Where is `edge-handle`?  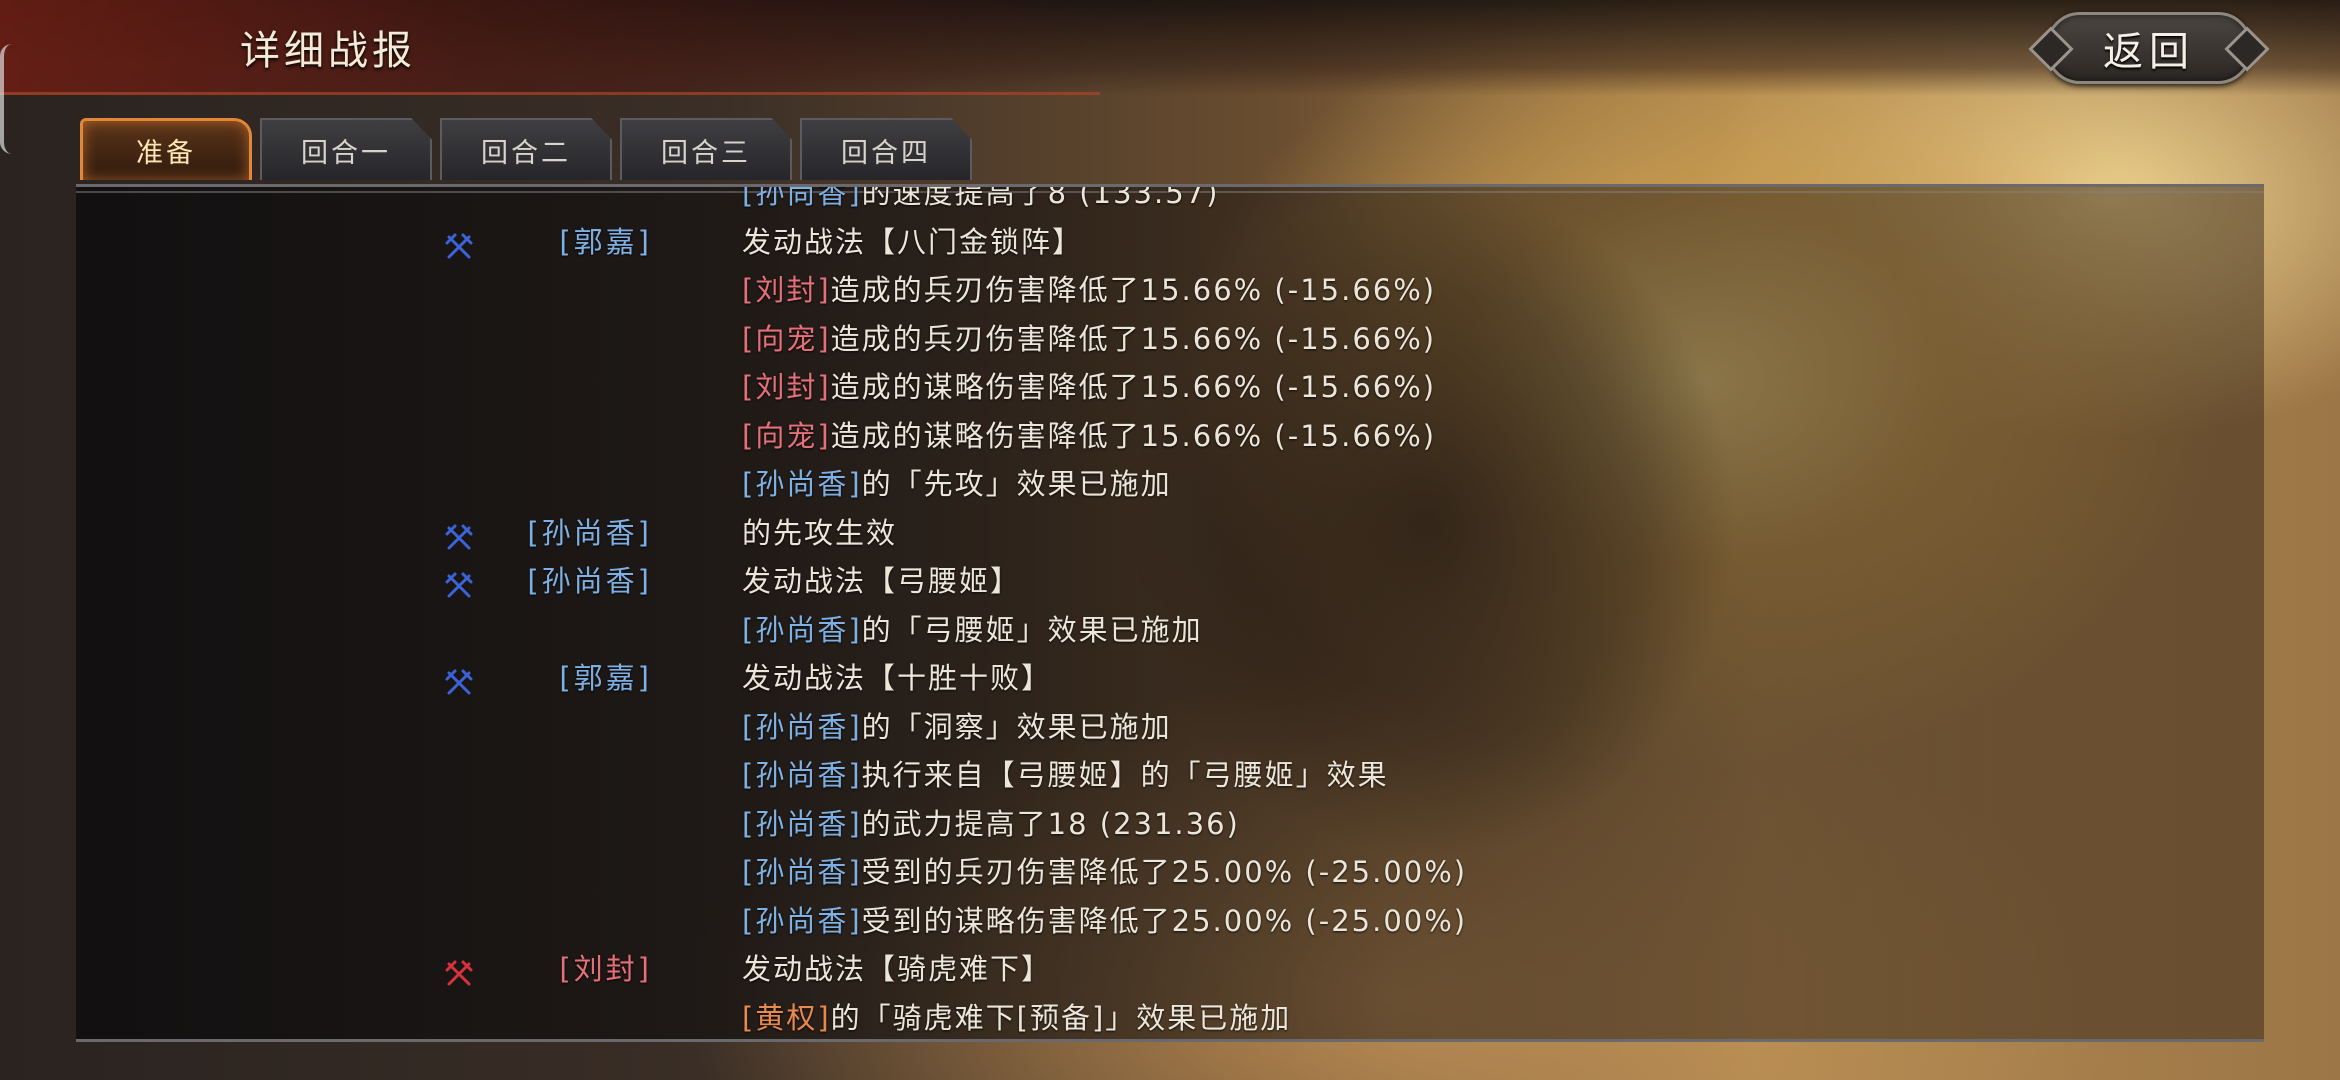 edge-handle is located at coordinates (6, 99).